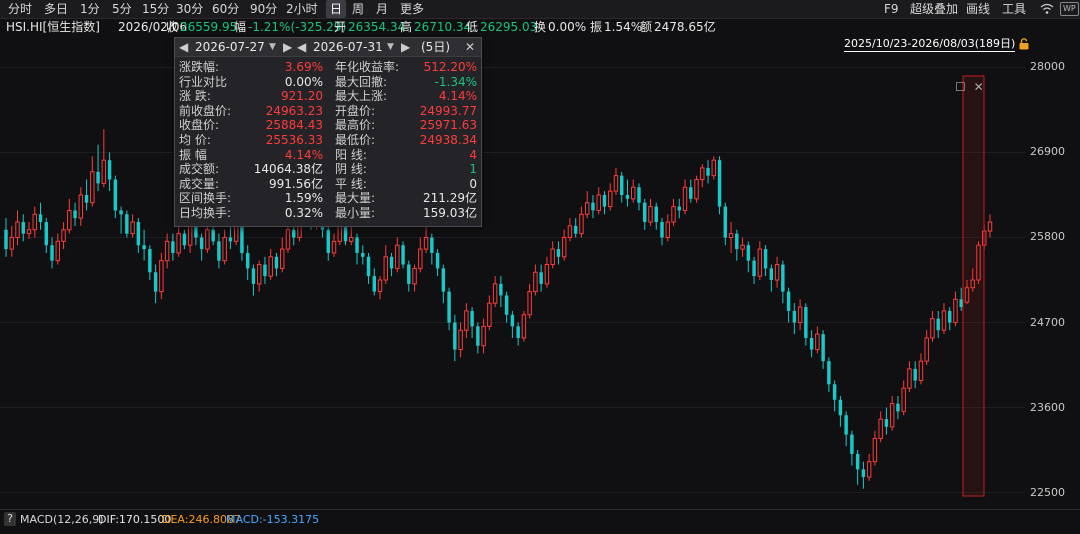 The height and width of the screenshot is (534, 1080). What do you see at coordinates (891, 9) in the screenshot?
I see `toolbar-right-item-0: F9` at bounding box center [891, 9].